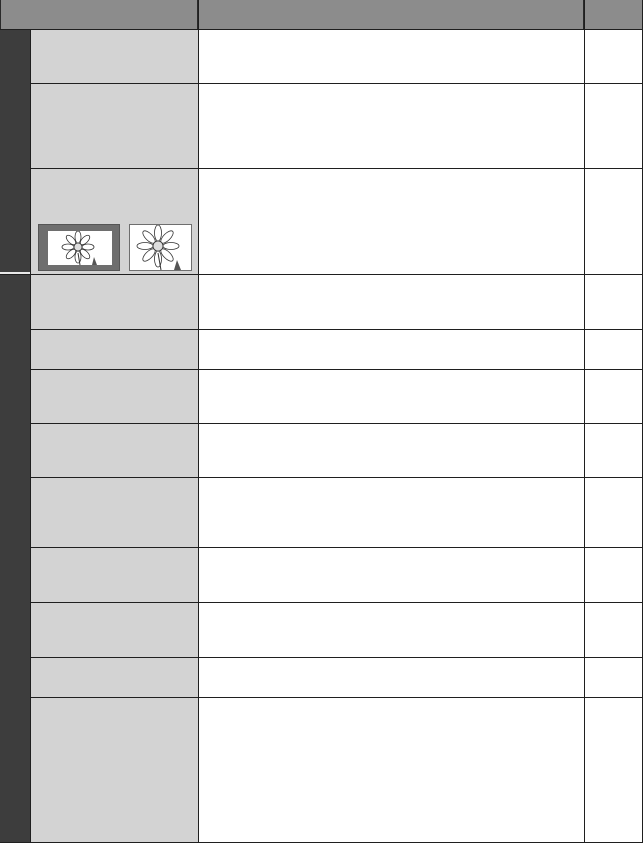 Image resolution: width=643 pixels, height=843 pixels. I want to click on flower-thumbnail-full-icon, so click(160, 247).